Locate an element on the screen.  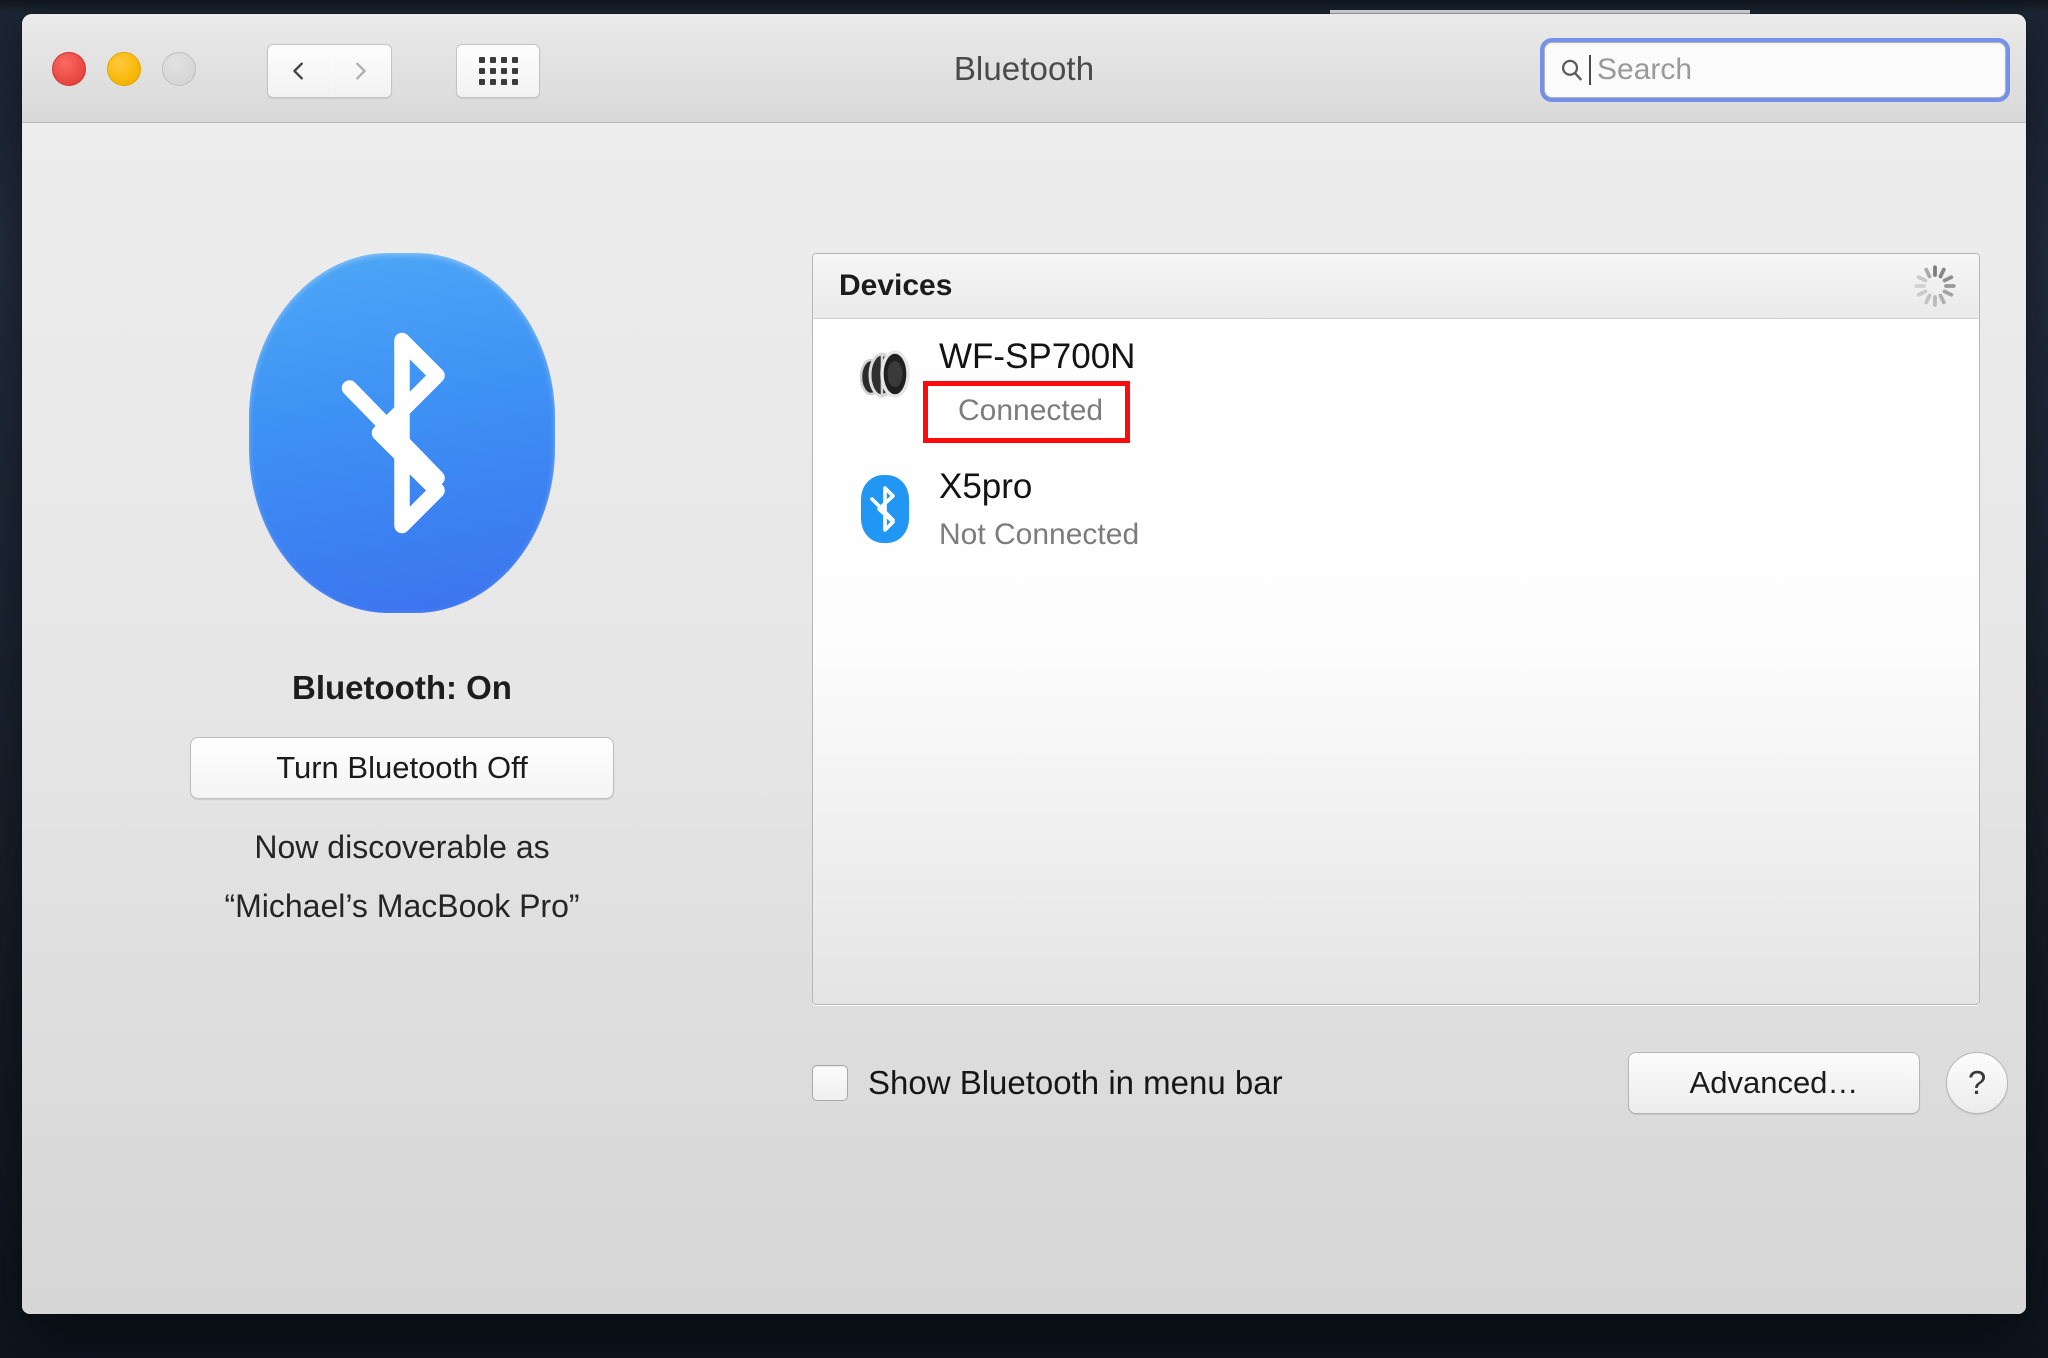
window-titlebar: Bluetooth is located at coordinates (1024, 68).